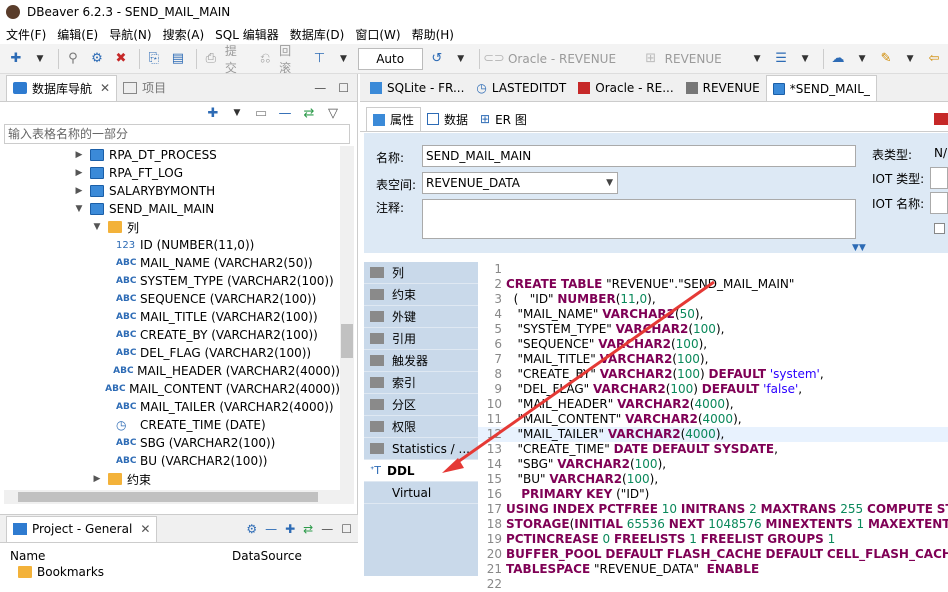 The width and height of the screenshot is (948, 592). What do you see at coordinates (727, 479) in the screenshot?
I see `code-line: "BU" VARCHAR2(100),` at bounding box center [727, 479].